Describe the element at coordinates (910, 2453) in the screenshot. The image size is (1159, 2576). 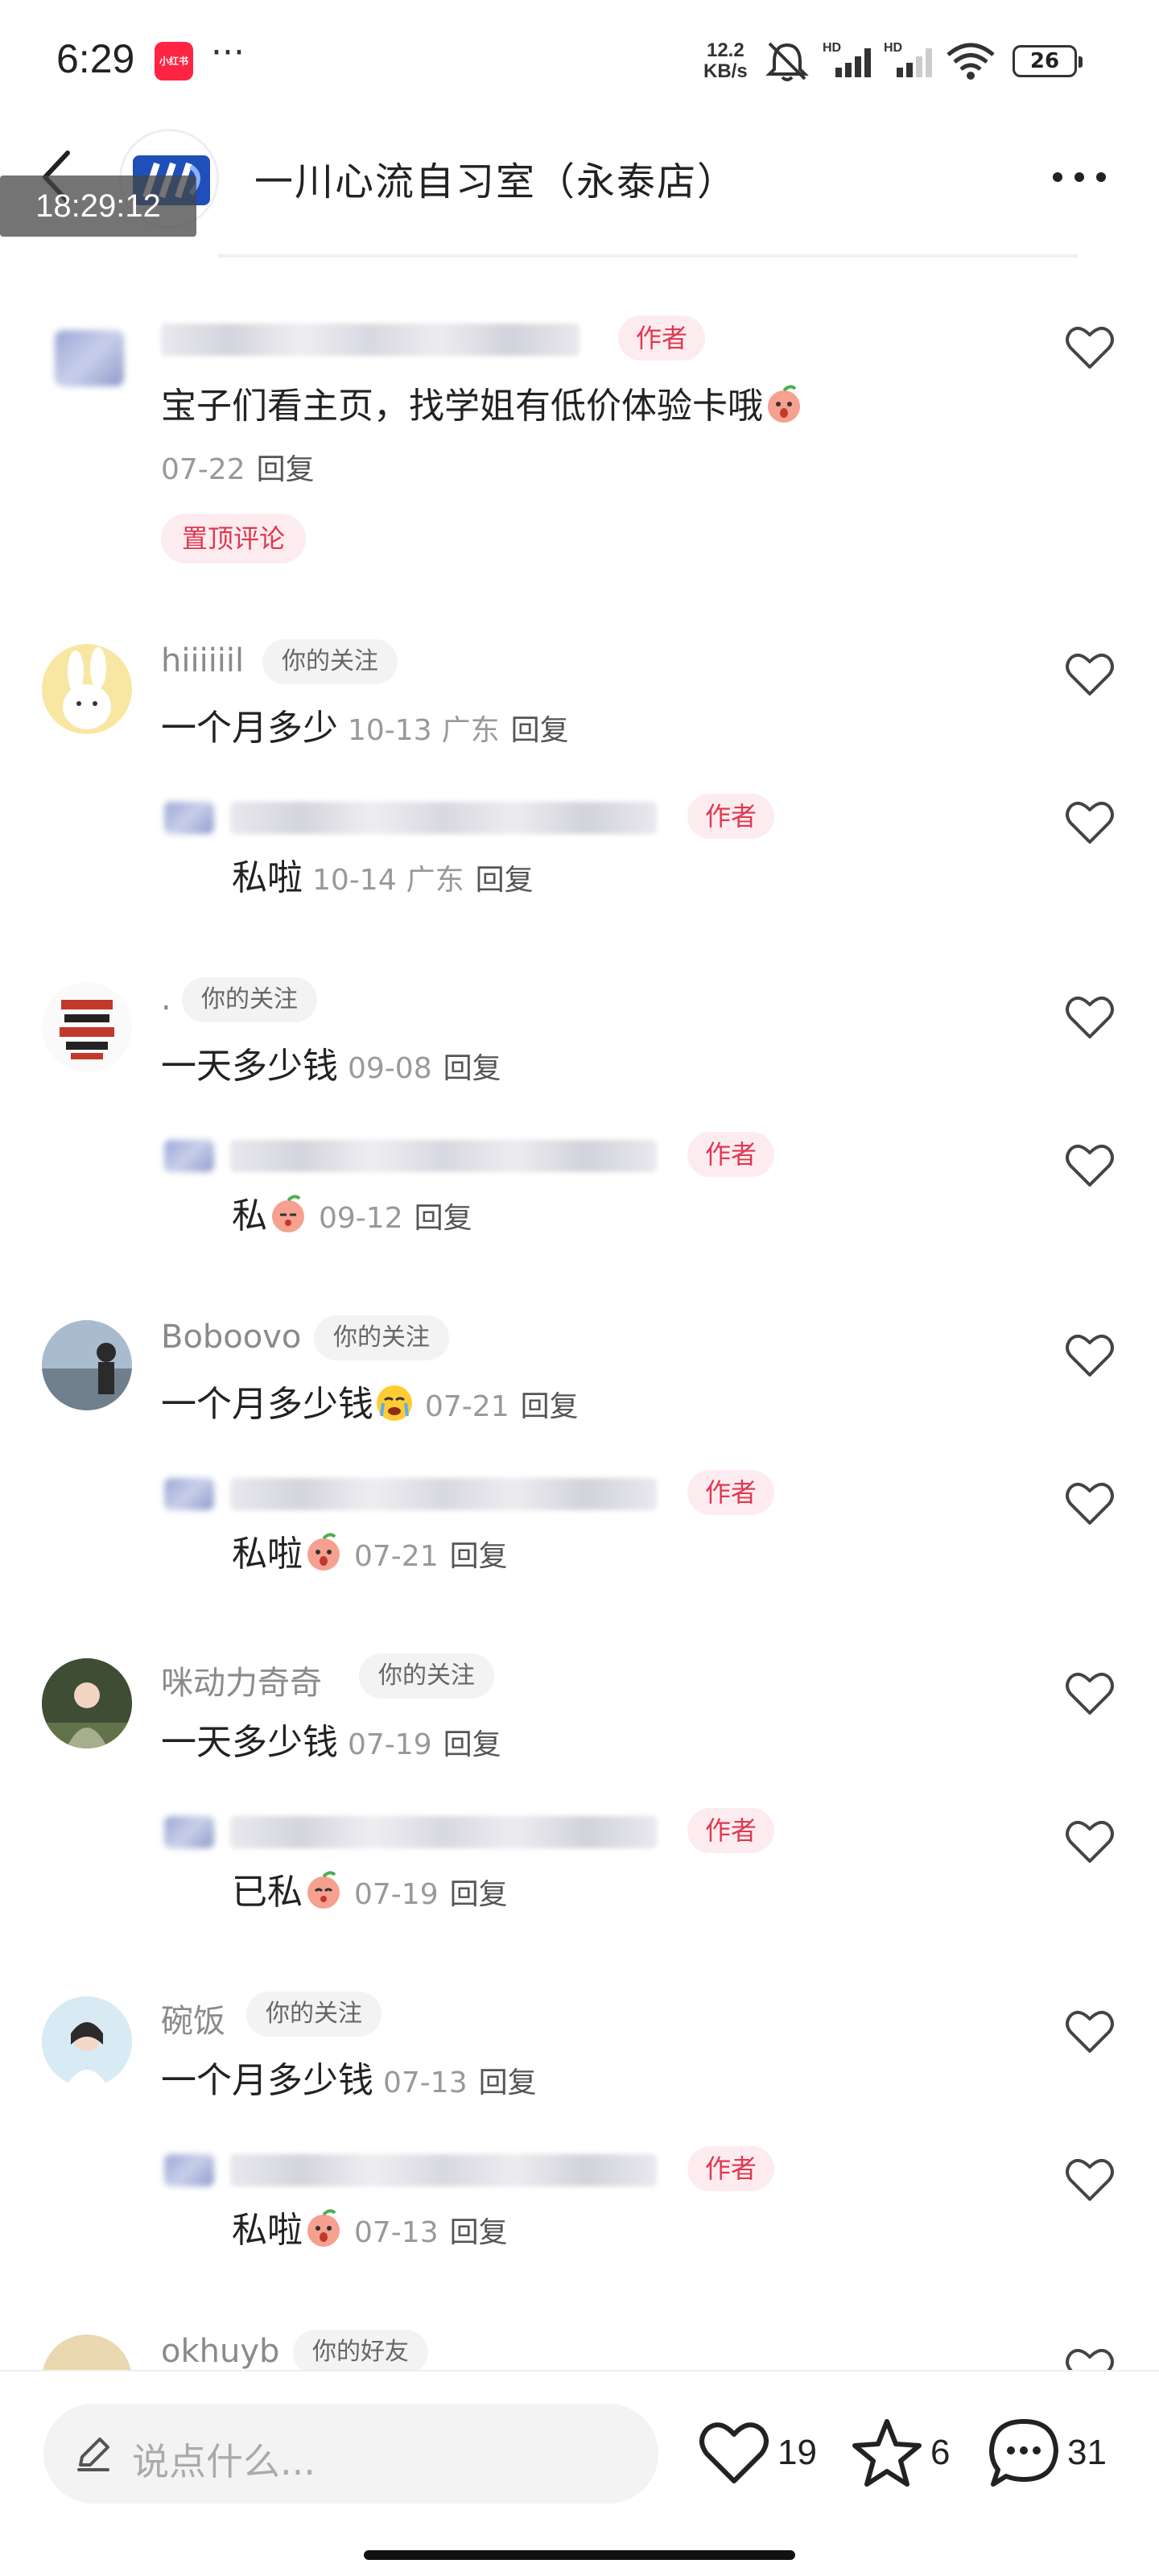
I see `favorite-button: 6` at that location.